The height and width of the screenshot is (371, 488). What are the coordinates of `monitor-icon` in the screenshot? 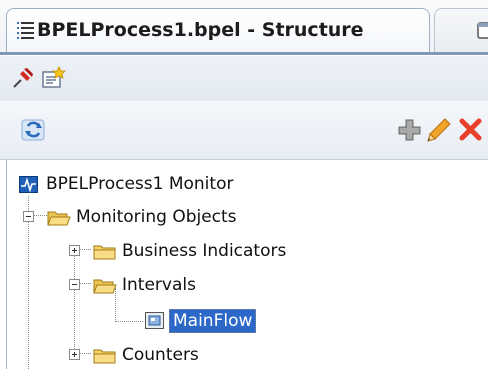 It's located at (29, 187).